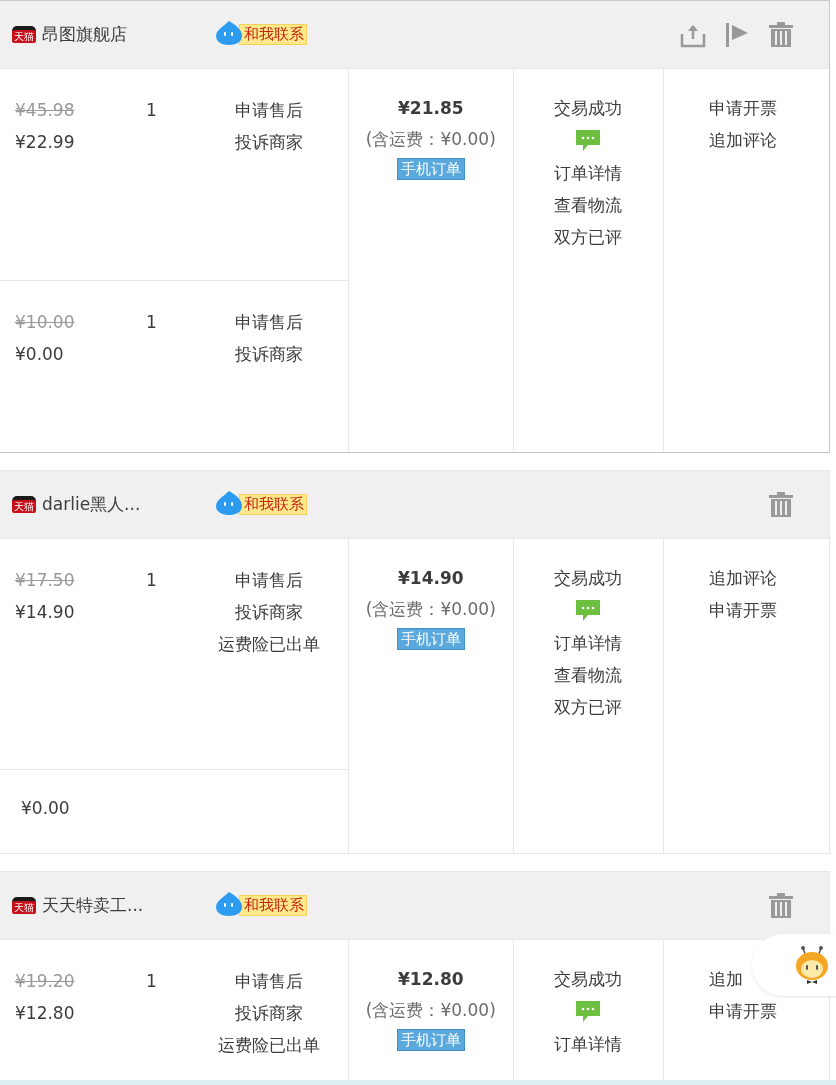 This screenshot has height=1085, width=836. Describe the element at coordinates (431, 108) in the screenshot. I see `order-total: ¥21.85` at that location.